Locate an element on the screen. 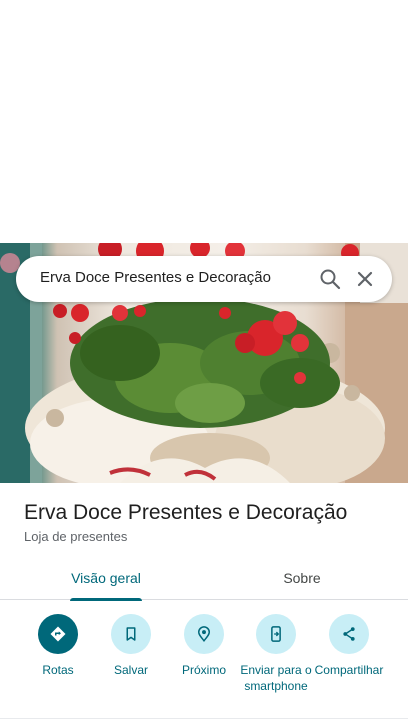 This screenshot has width=408, height=726. save-button-circle is located at coordinates (131, 634).